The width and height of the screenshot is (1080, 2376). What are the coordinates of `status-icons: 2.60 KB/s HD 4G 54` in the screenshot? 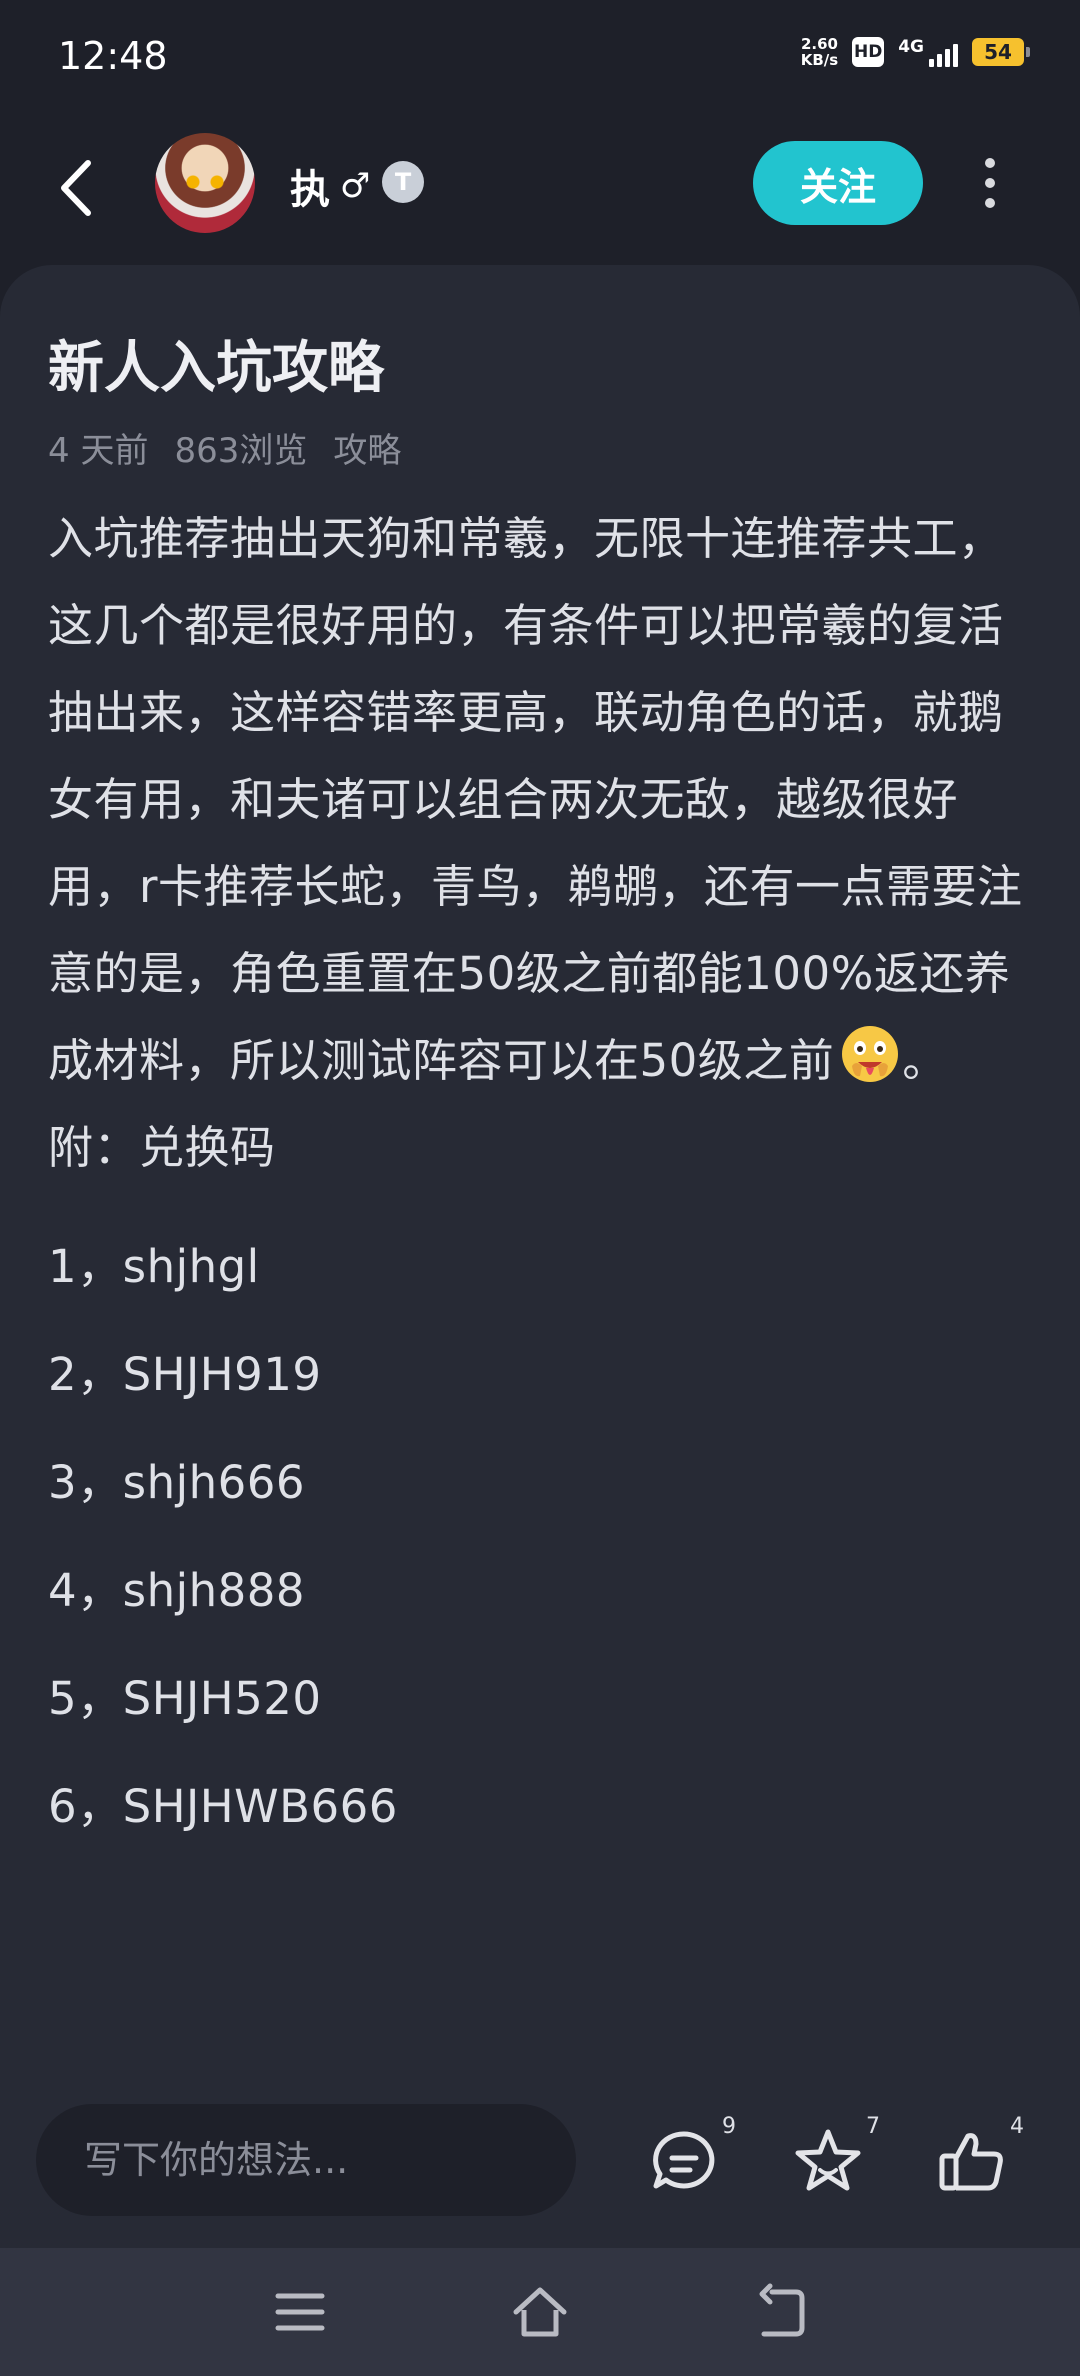 It's located at (915, 52).